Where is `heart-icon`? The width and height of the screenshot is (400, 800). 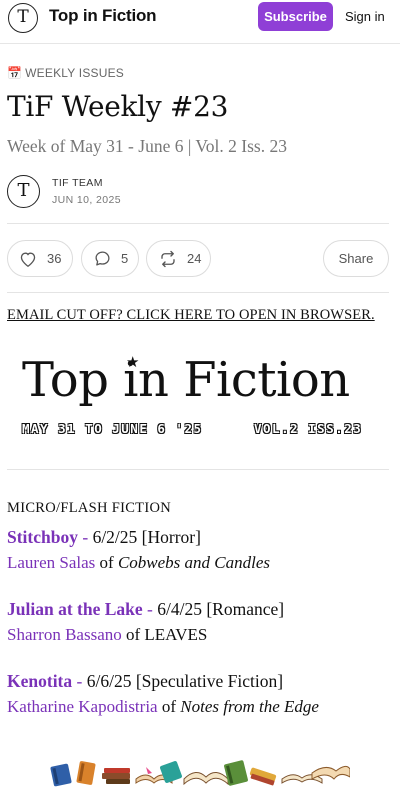 heart-icon is located at coordinates (28, 259).